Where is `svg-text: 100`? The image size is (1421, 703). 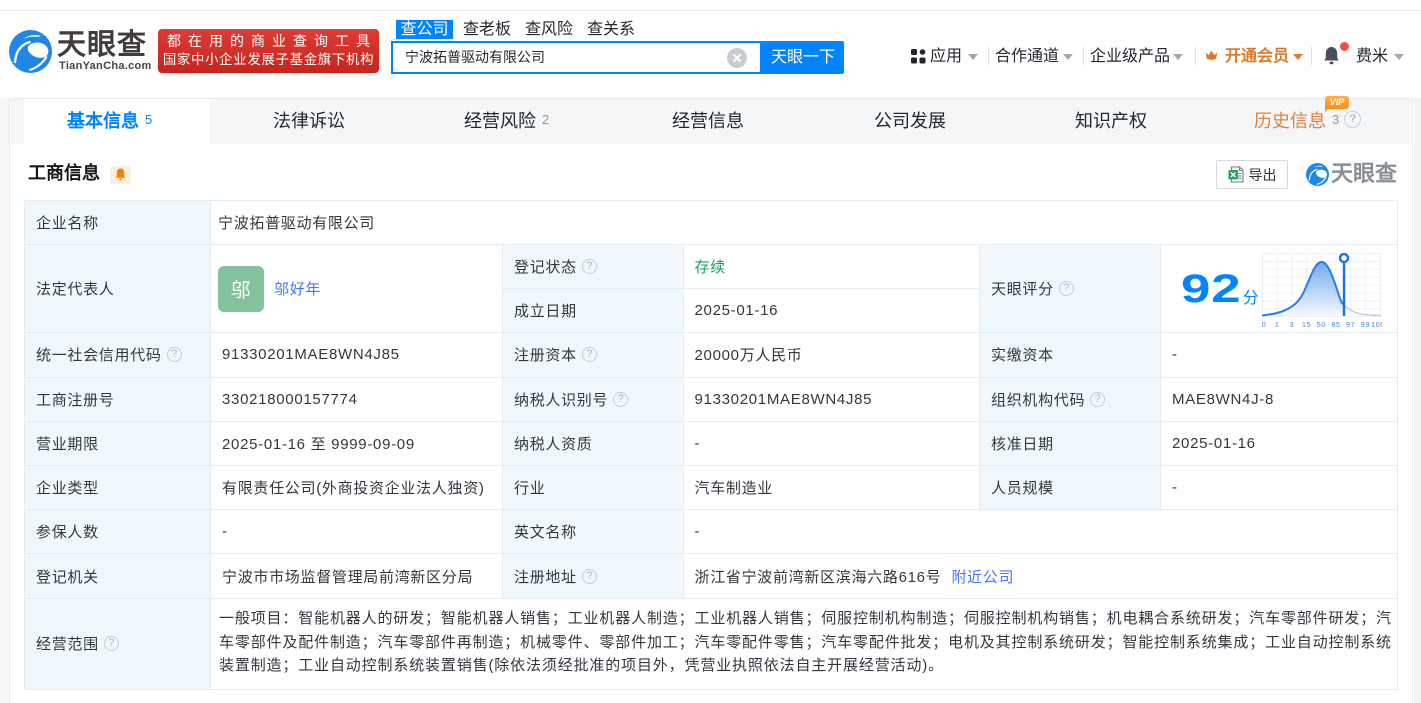
svg-text: 100 is located at coordinates (1376, 325).